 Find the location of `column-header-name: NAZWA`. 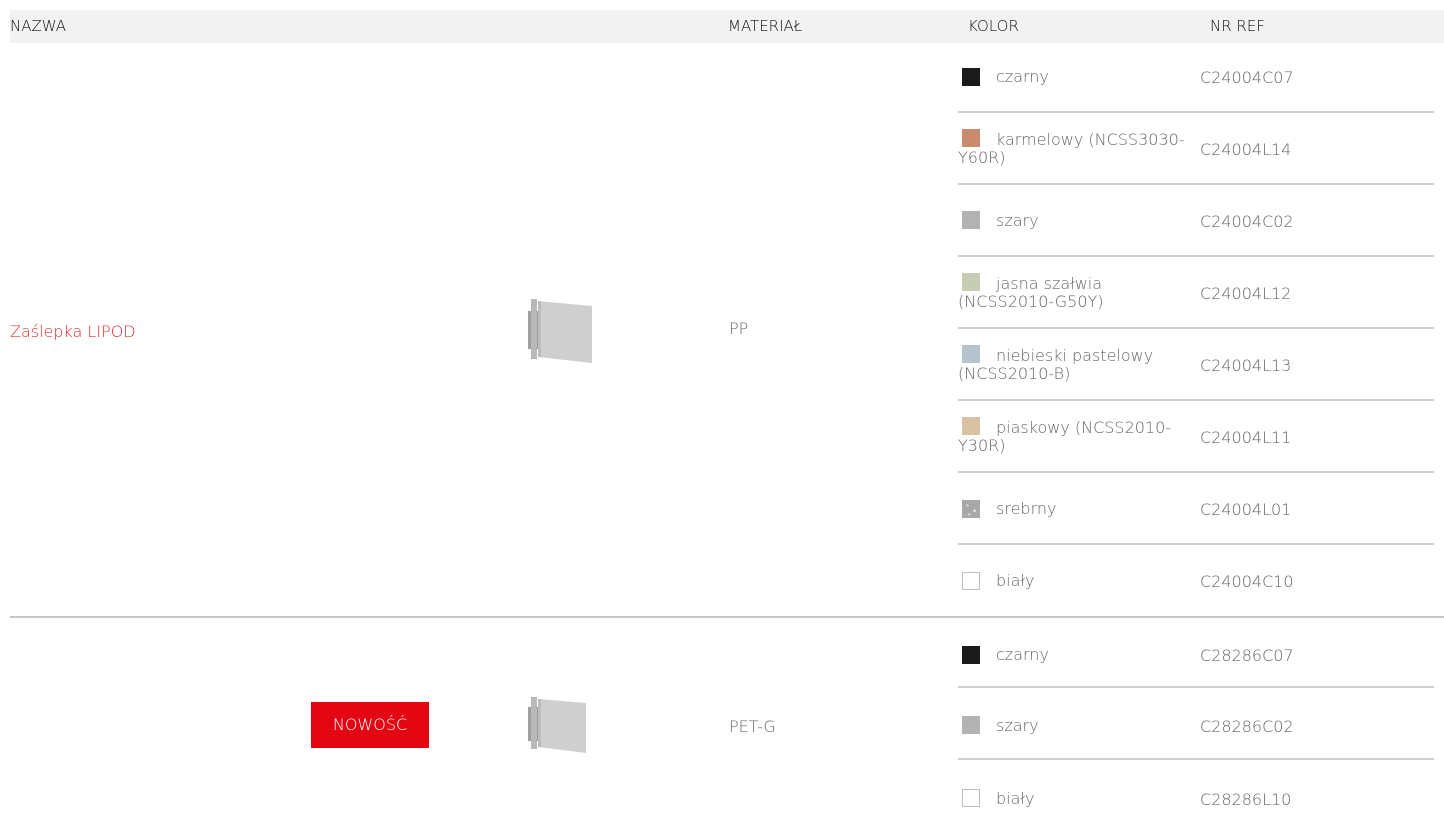

column-header-name: NAZWA is located at coordinates (38, 26).